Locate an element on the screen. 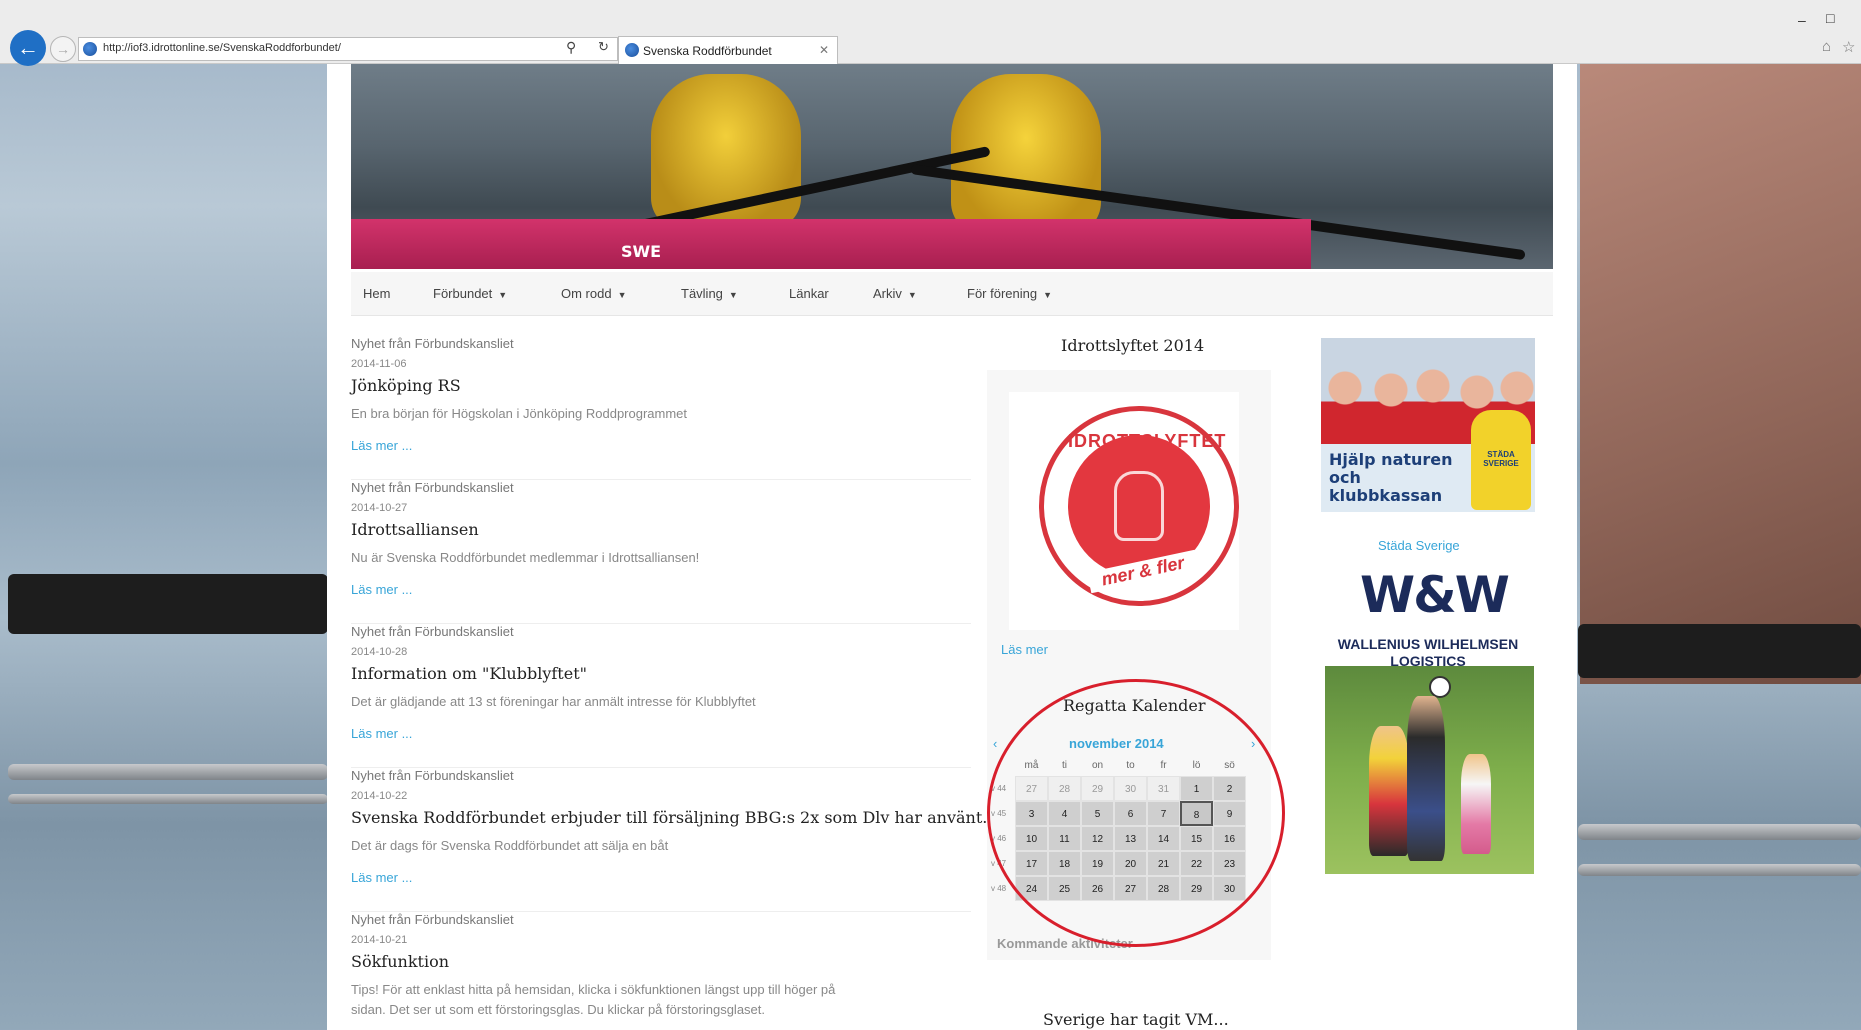 This screenshot has height=1030, width=1861. tab-globe-icon is located at coordinates (632, 50).